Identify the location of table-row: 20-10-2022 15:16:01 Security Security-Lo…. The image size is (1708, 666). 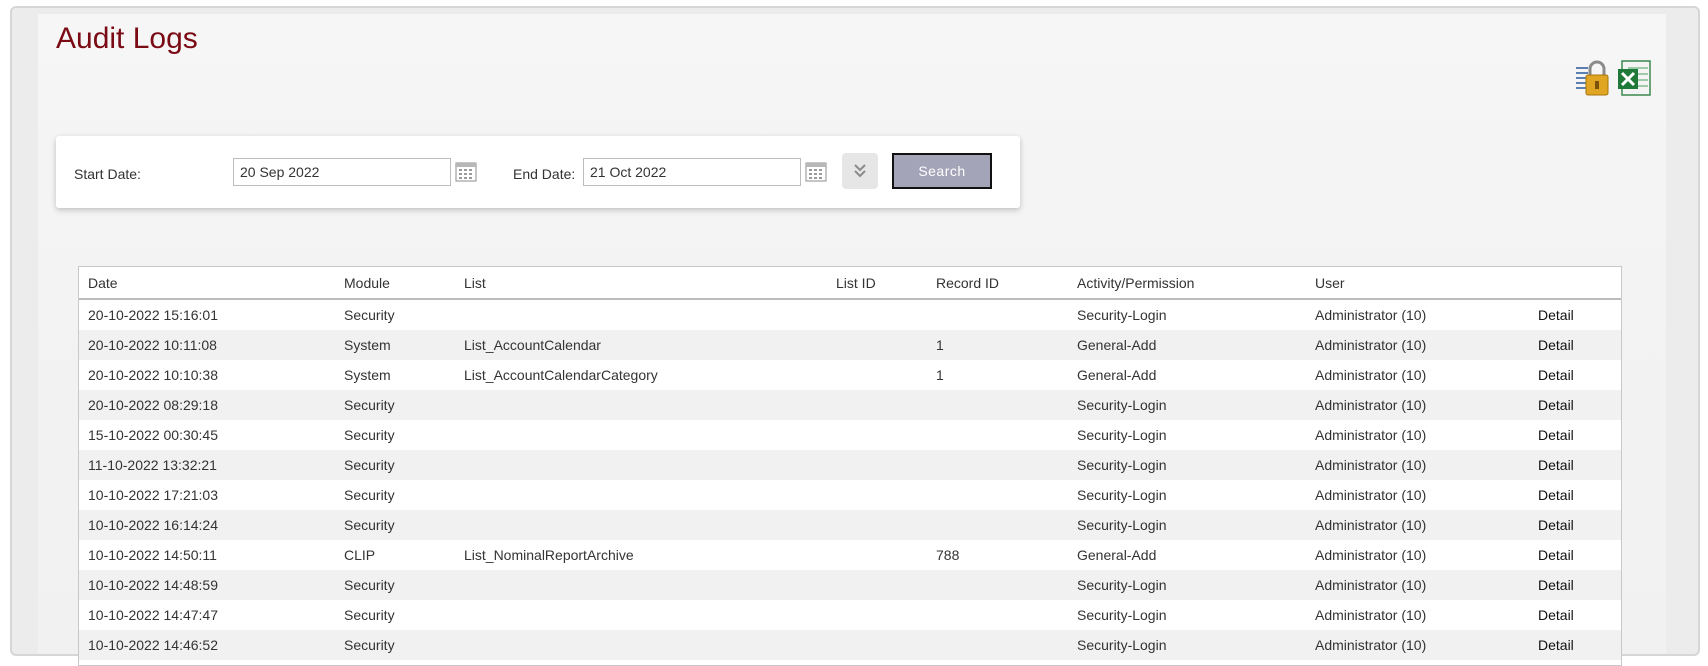
(850, 315).